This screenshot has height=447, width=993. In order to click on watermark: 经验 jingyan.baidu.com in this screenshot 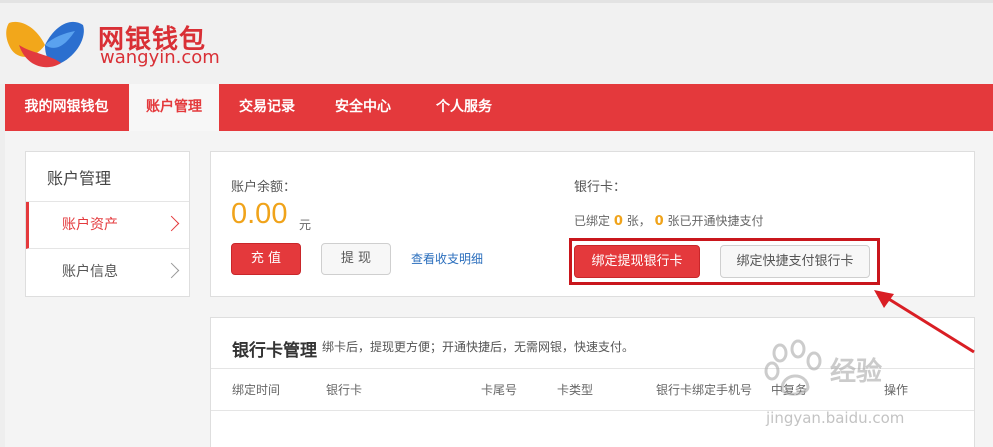, I will do `click(877, 390)`.